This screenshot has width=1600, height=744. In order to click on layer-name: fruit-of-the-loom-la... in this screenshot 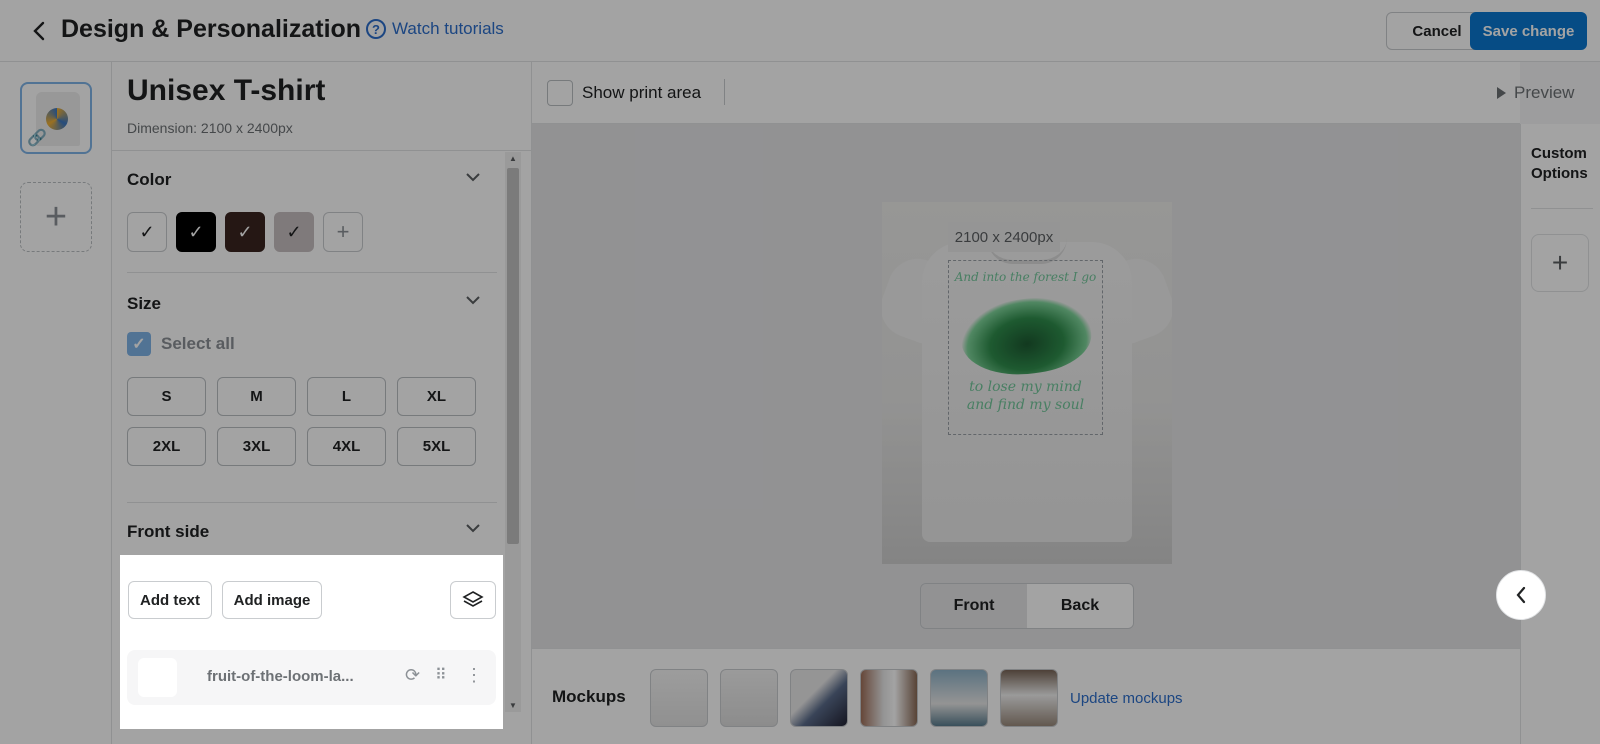, I will do `click(280, 676)`.